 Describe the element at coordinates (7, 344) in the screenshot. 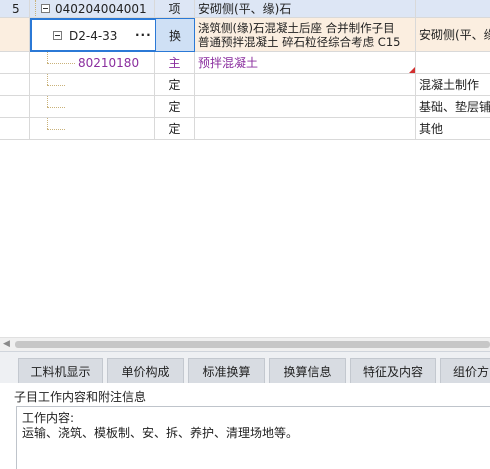

I see `scroll-left-icon: ◀` at that location.